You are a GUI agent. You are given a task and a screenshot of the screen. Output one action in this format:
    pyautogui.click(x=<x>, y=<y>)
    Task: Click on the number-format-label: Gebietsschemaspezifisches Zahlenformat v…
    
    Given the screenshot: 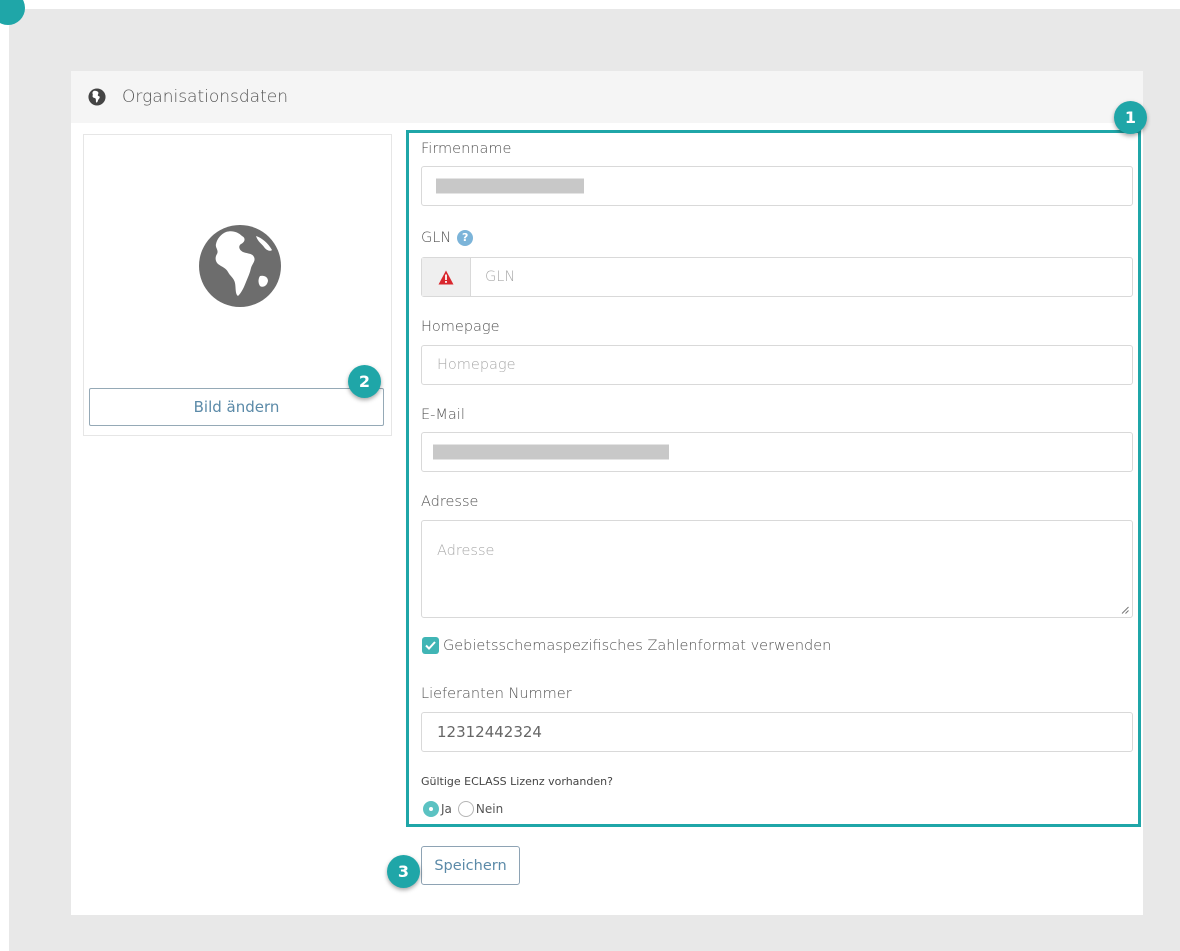 What is the action you would take?
    pyautogui.click(x=637, y=645)
    